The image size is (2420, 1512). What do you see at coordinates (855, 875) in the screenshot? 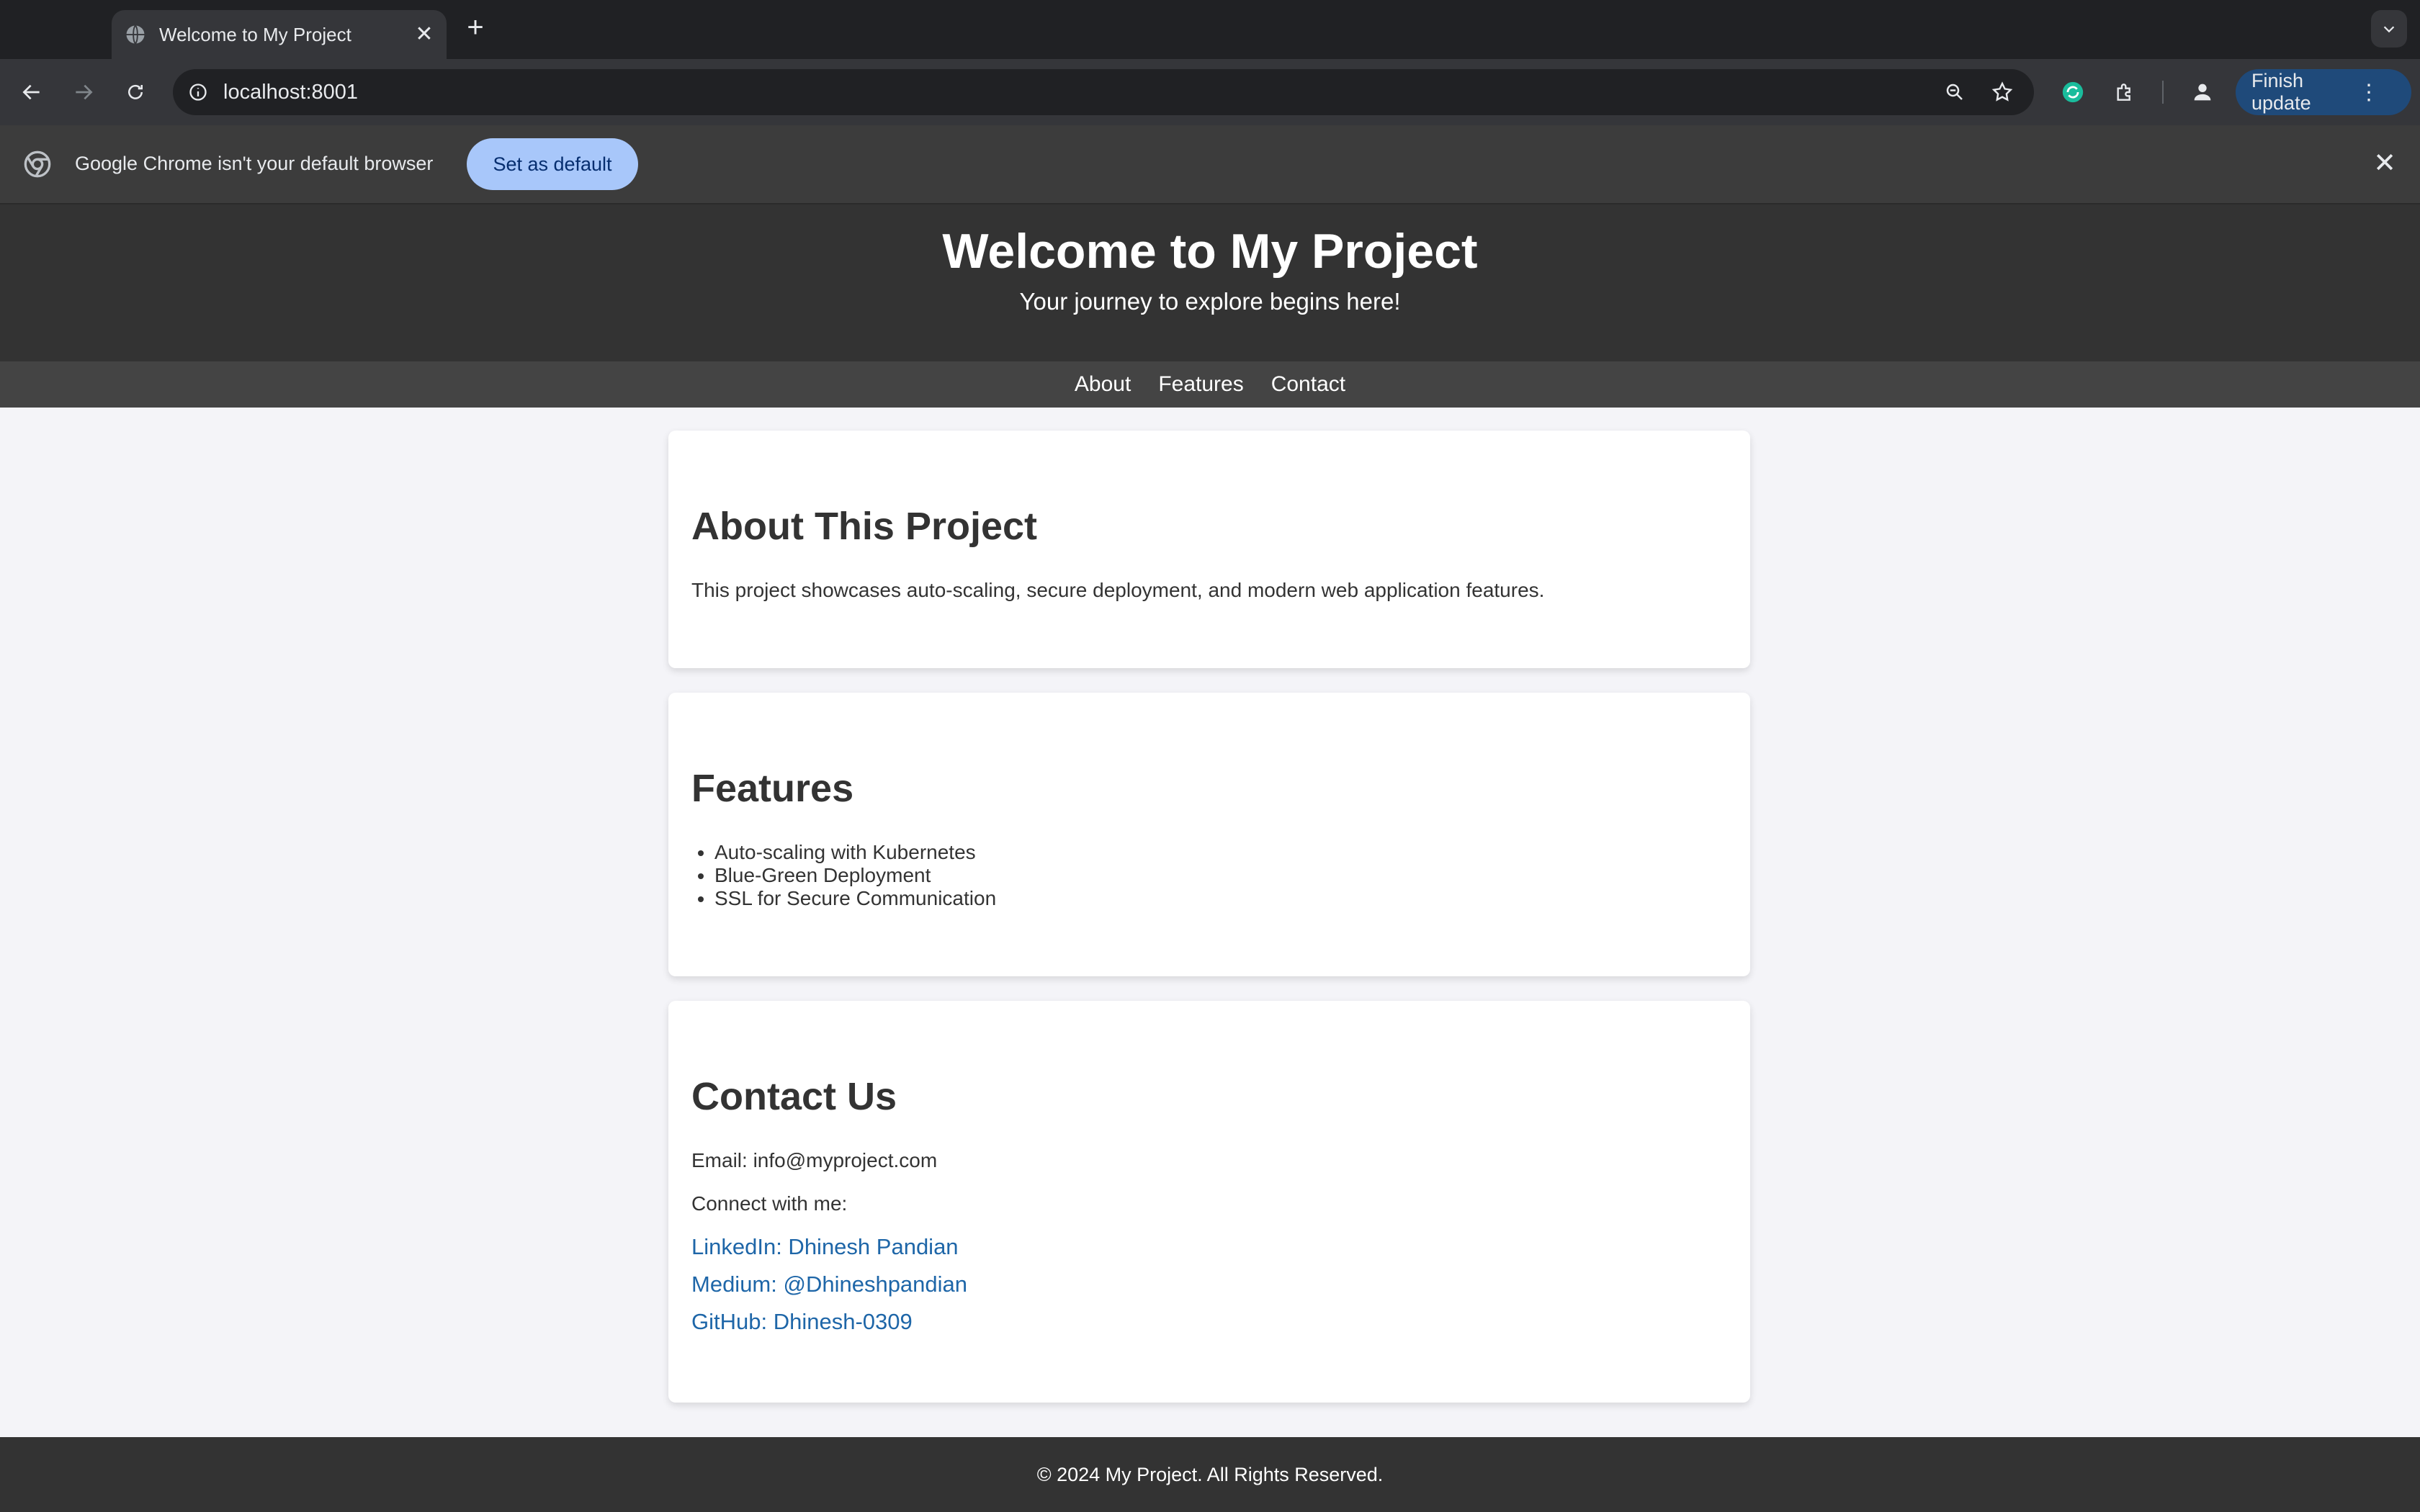
I see `list-item: Blue-Green Deployment` at bounding box center [855, 875].